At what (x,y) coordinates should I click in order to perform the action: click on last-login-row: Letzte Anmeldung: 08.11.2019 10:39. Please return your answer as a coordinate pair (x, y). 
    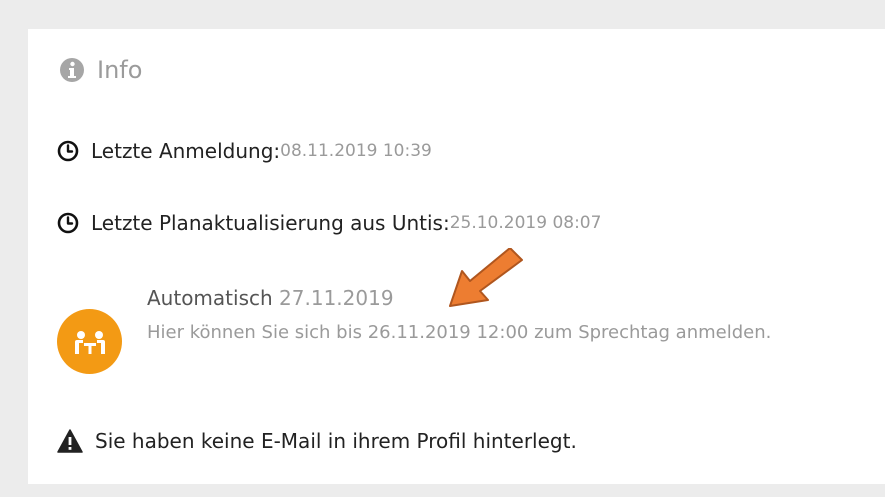
    Looking at the image, I should click on (244, 151).